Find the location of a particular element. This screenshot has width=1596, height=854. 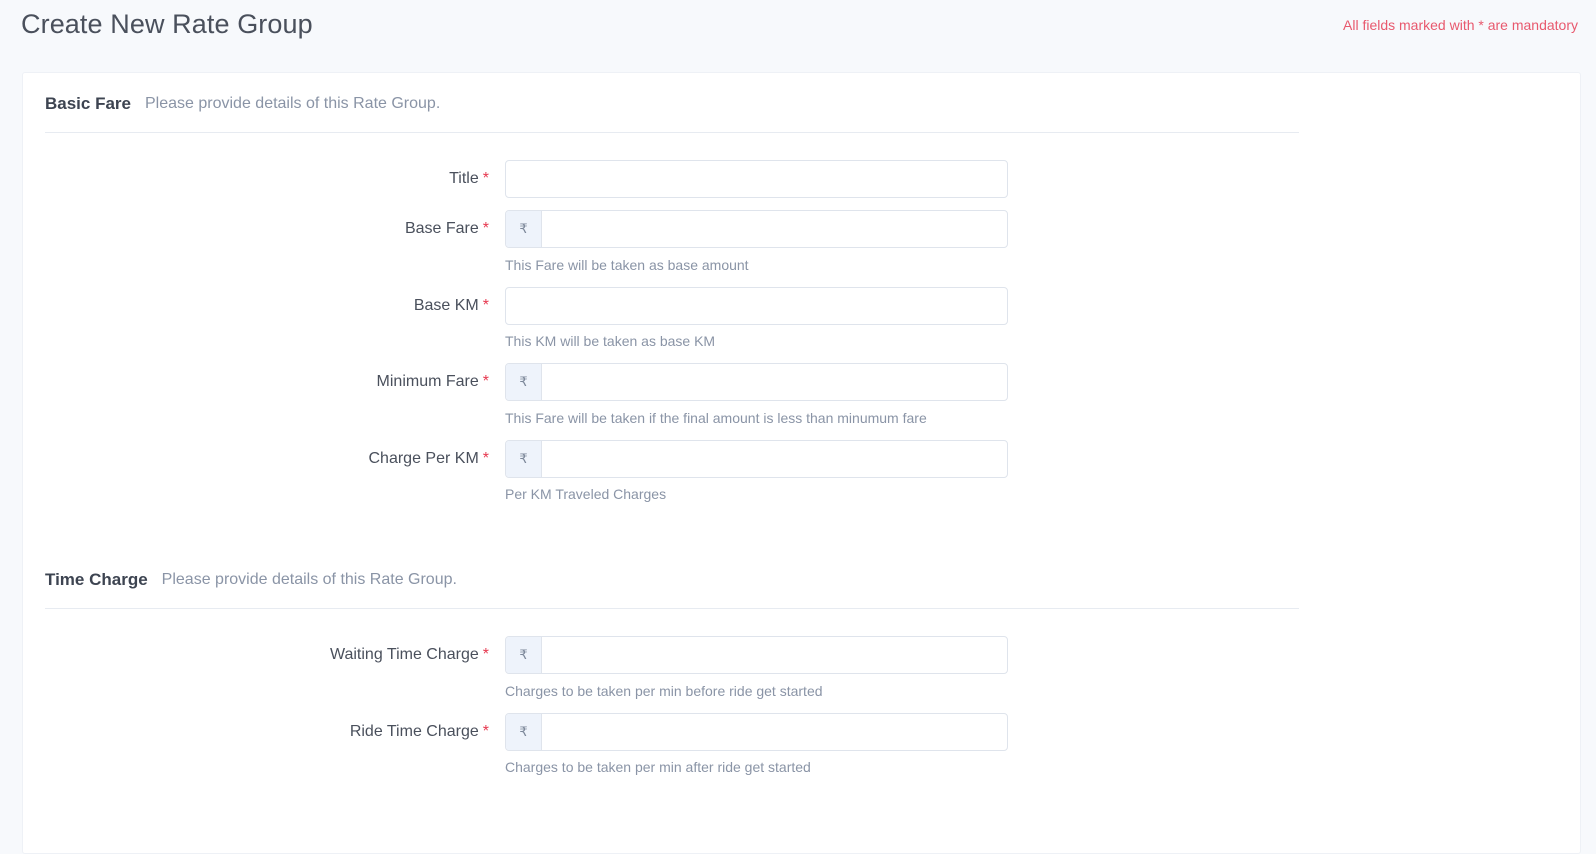

section-title: Time Charge is located at coordinates (96, 579).